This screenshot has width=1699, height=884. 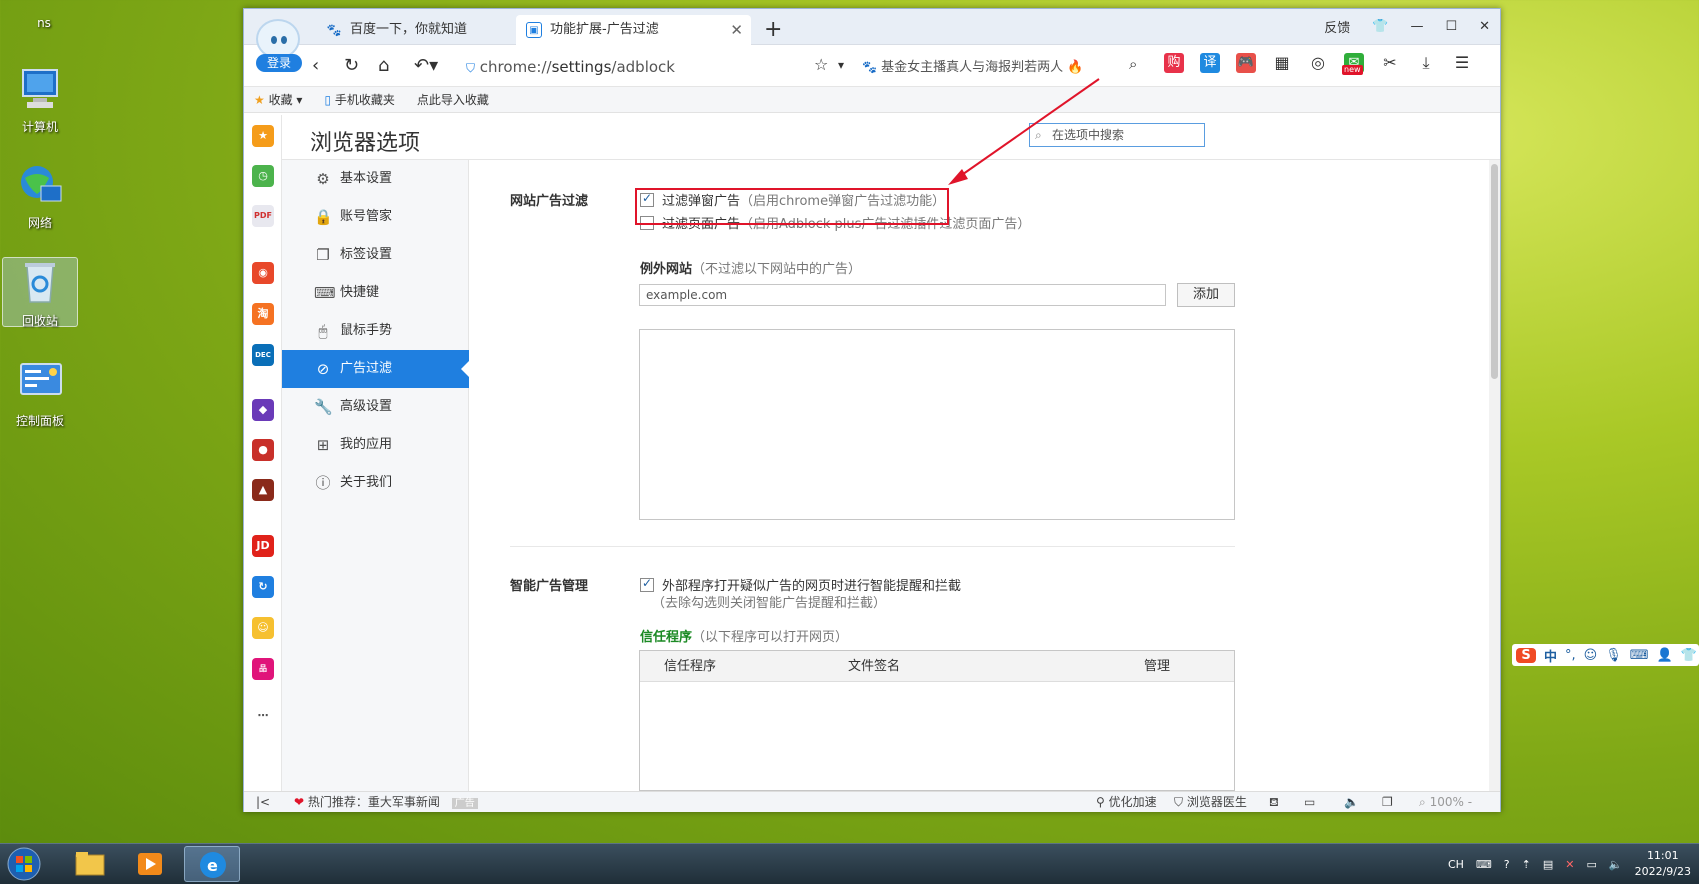 I want to click on taobao-sidebar-icon: 淘, so click(x=263, y=314).